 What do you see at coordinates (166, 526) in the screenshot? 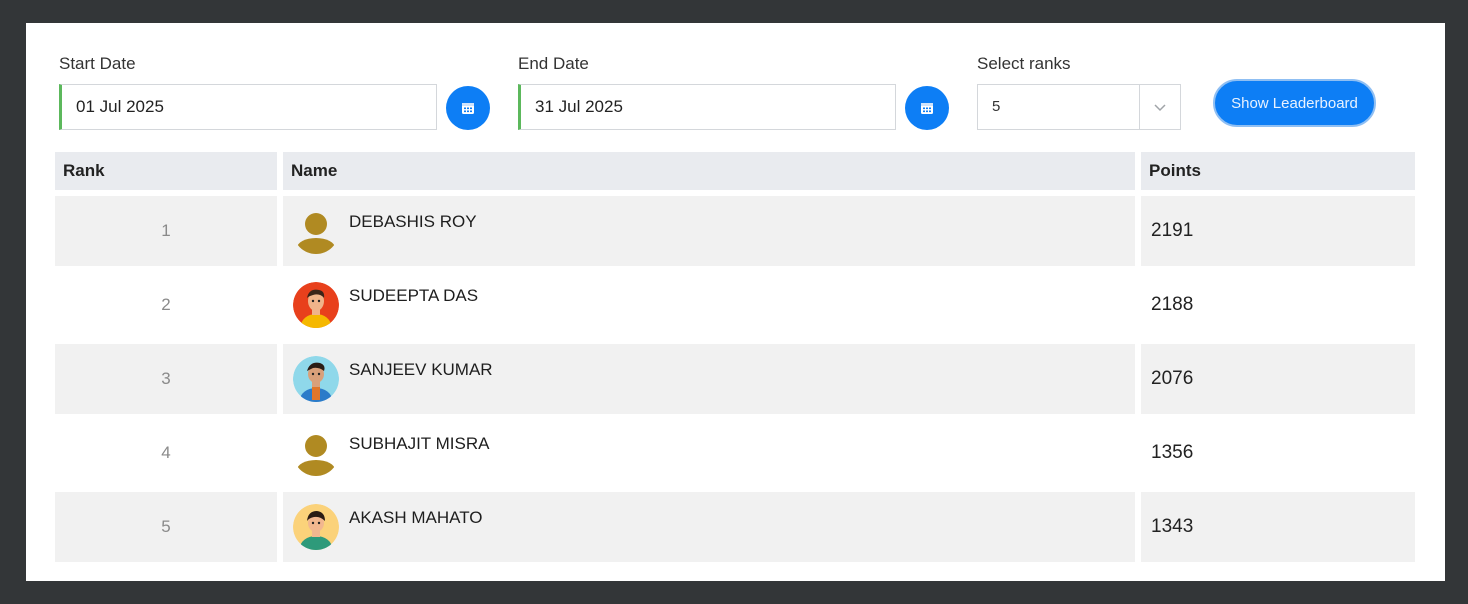
I see `rank-cell: 5` at bounding box center [166, 526].